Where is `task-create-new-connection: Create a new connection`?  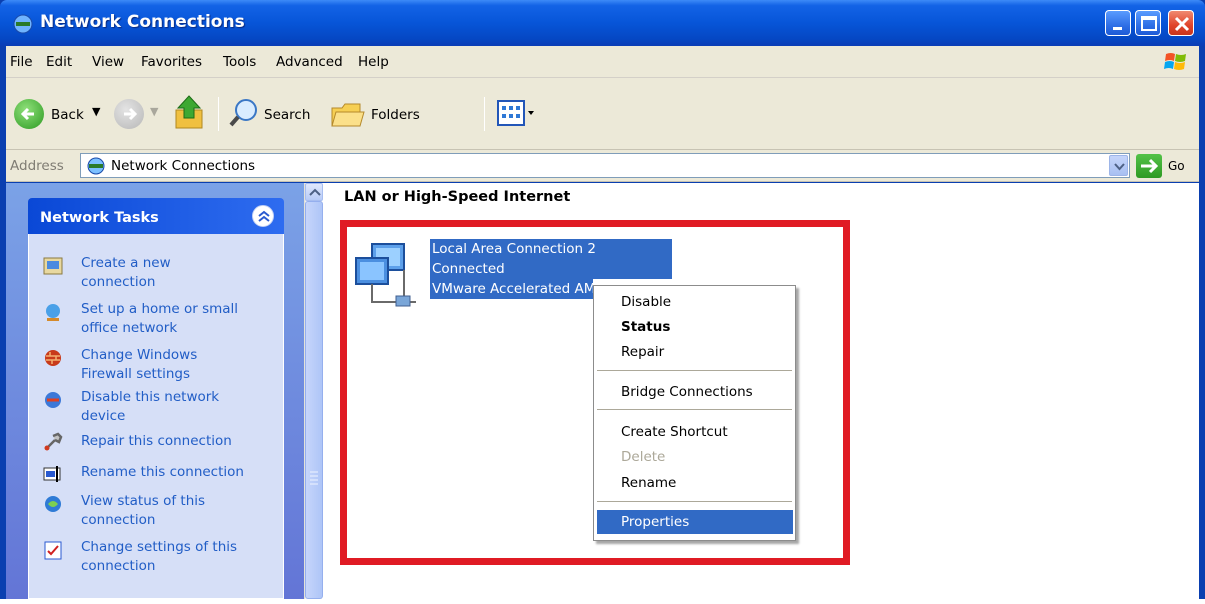 task-create-new-connection: Create a new connection is located at coordinates (126, 273).